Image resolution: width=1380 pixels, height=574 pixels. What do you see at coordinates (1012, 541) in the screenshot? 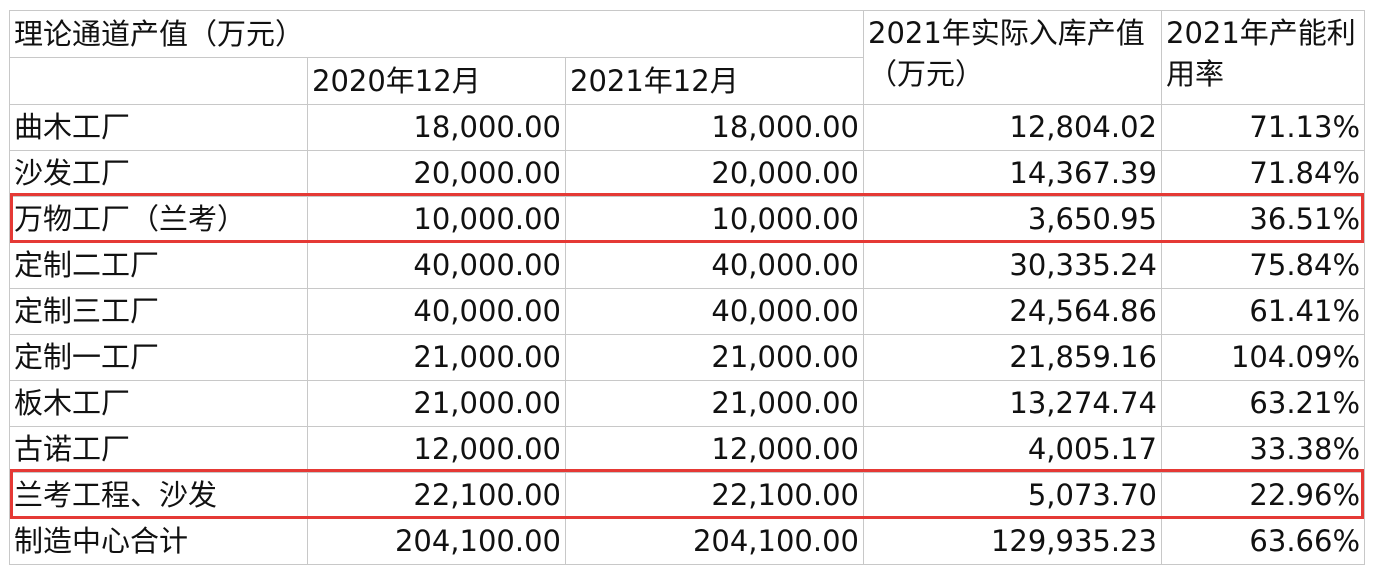
I see `cell-actual: 129,935.23` at bounding box center [1012, 541].